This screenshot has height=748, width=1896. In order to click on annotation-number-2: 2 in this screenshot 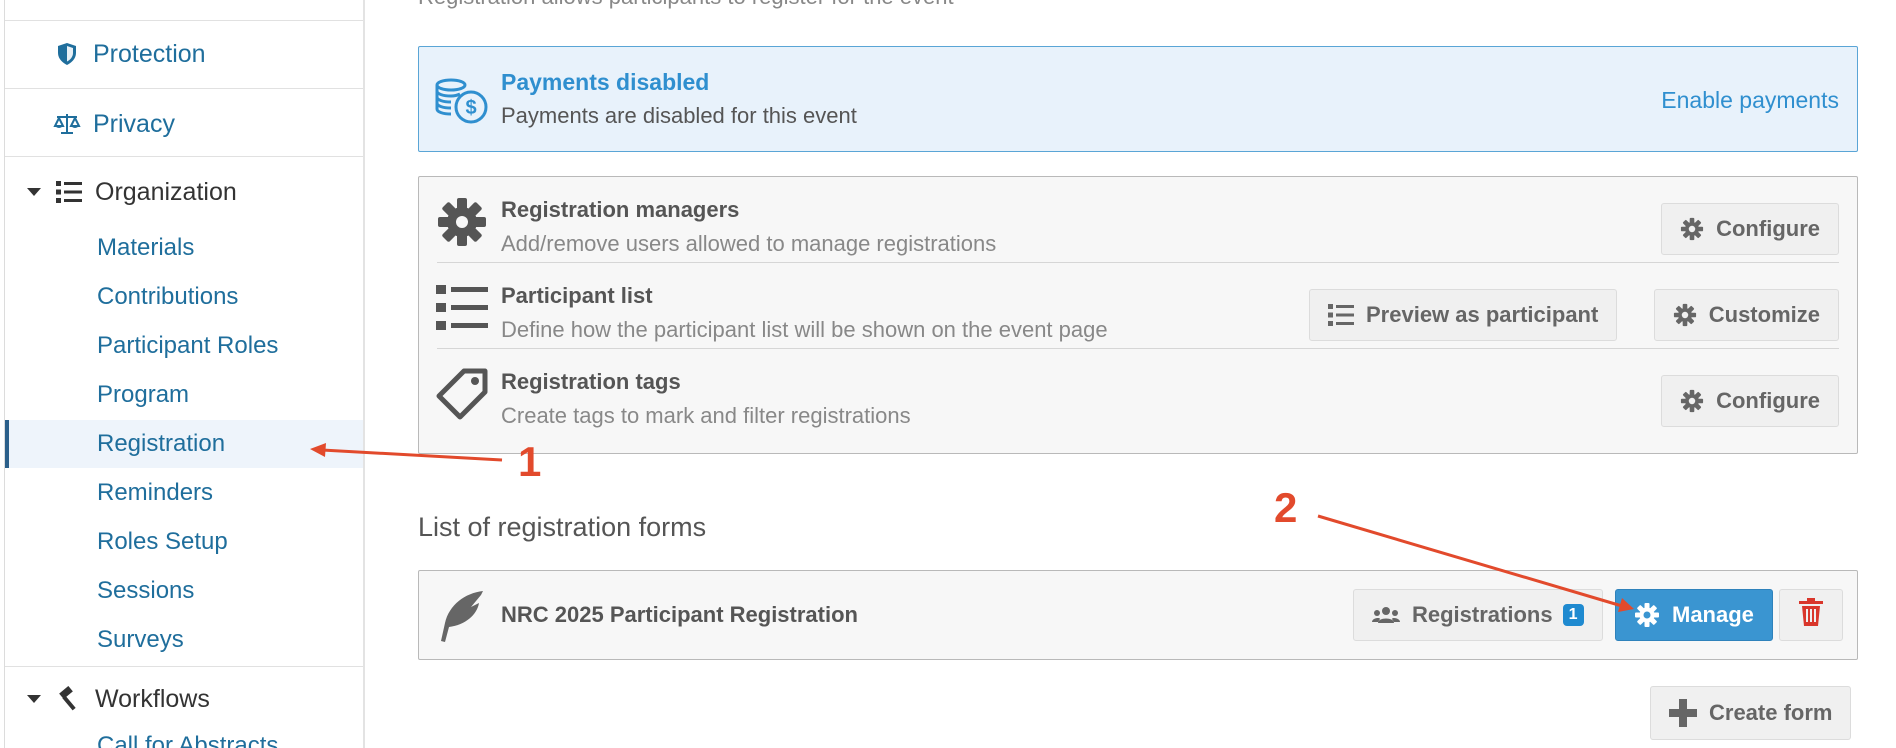, I will do `click(1286, 507)`.